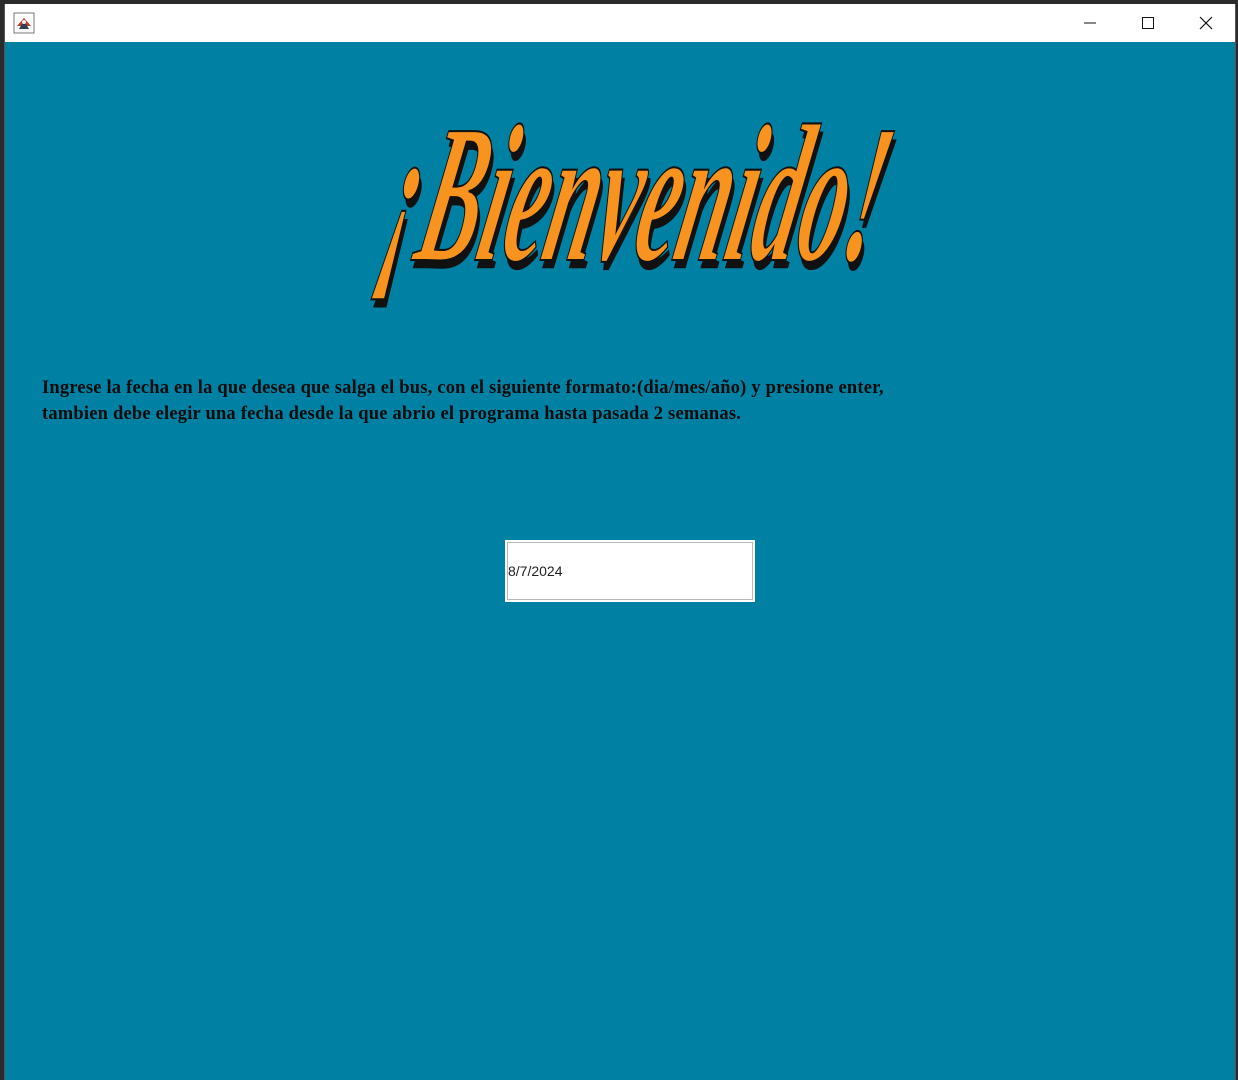 The image size is (1238, 1080). I want to click on welcome-banner: ¡Bienvenido! ¡Bienvenido!, so click(636, 177).